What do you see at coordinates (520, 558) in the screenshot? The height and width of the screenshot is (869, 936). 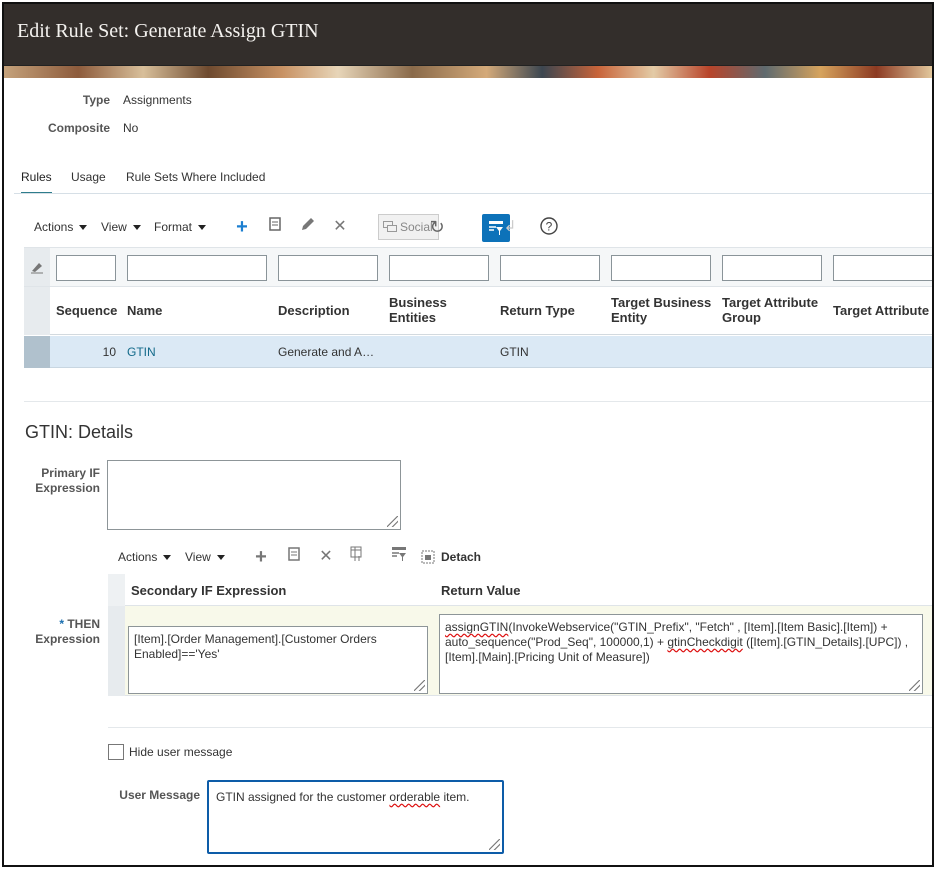 I see `expressions-toolbar: Actions View + ✕ Detach` at bounding box center [520, 558].